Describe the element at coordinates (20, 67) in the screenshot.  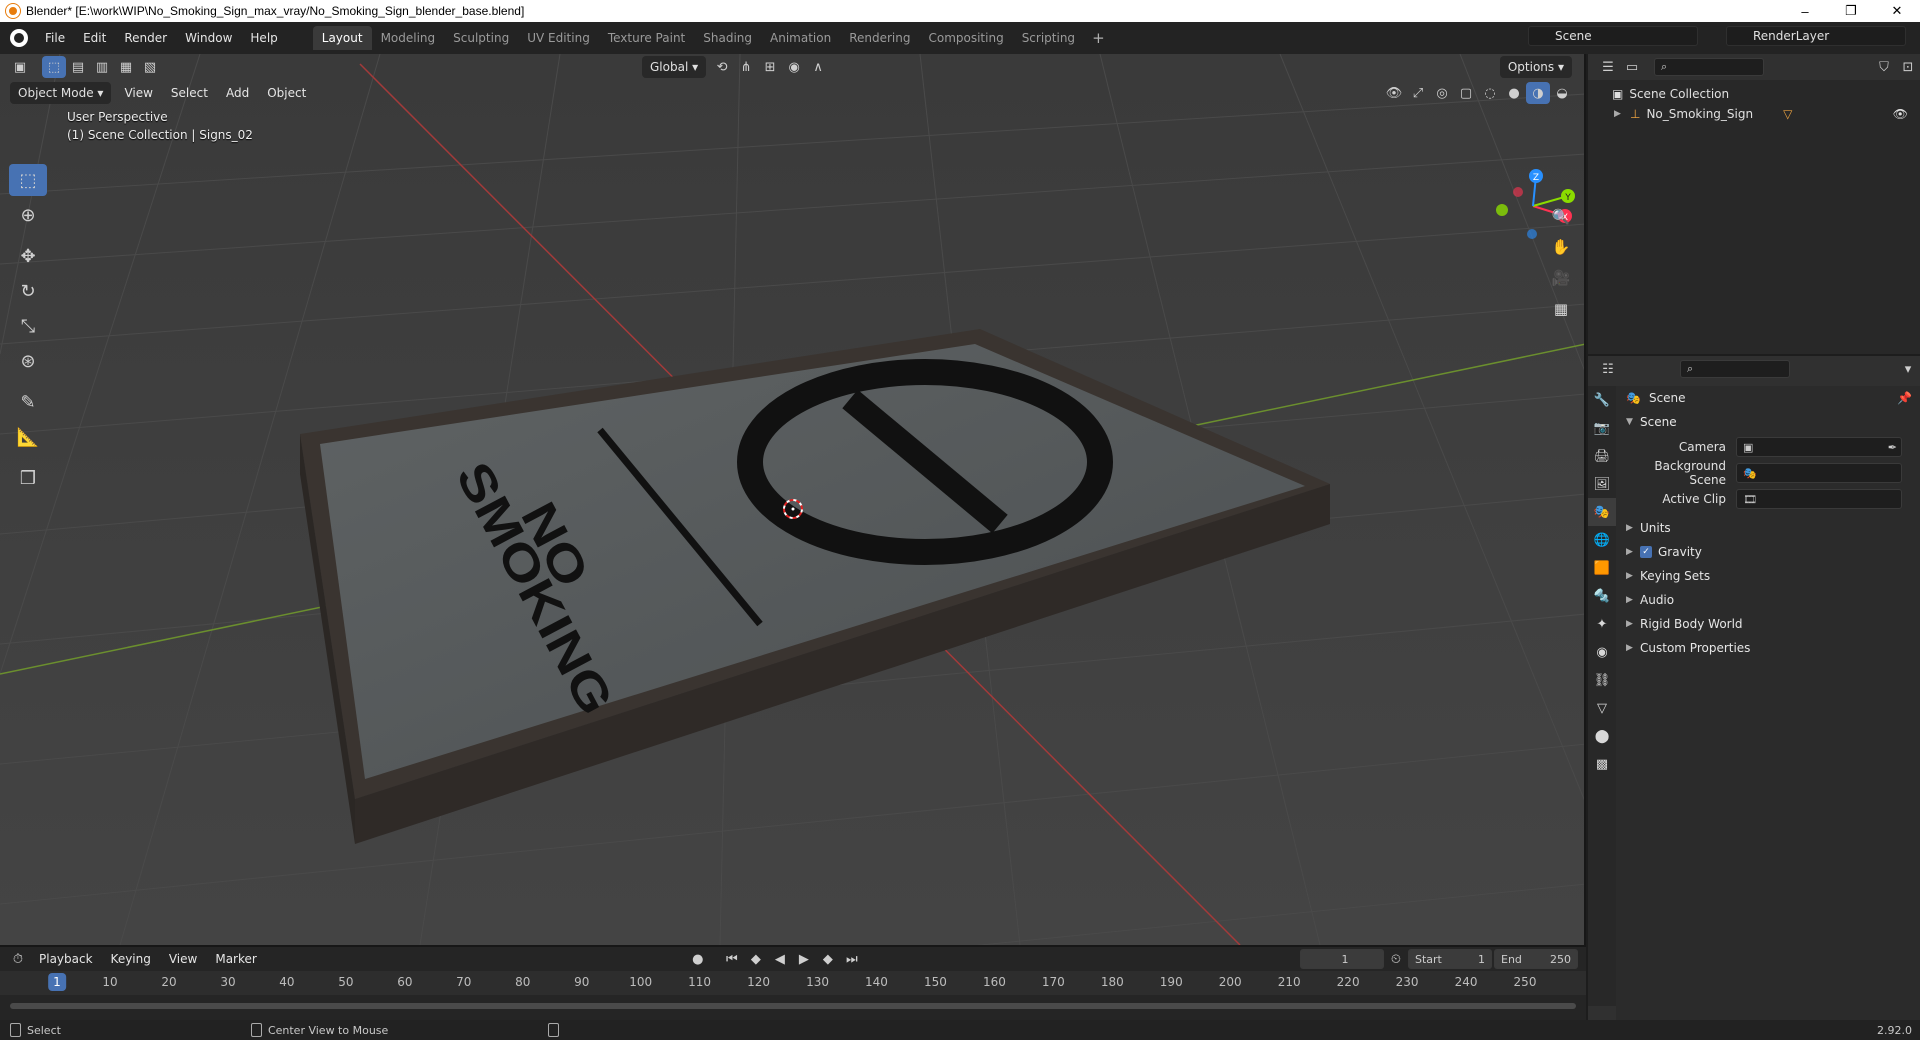
I see `editor-type-icon: ▣` at that location.